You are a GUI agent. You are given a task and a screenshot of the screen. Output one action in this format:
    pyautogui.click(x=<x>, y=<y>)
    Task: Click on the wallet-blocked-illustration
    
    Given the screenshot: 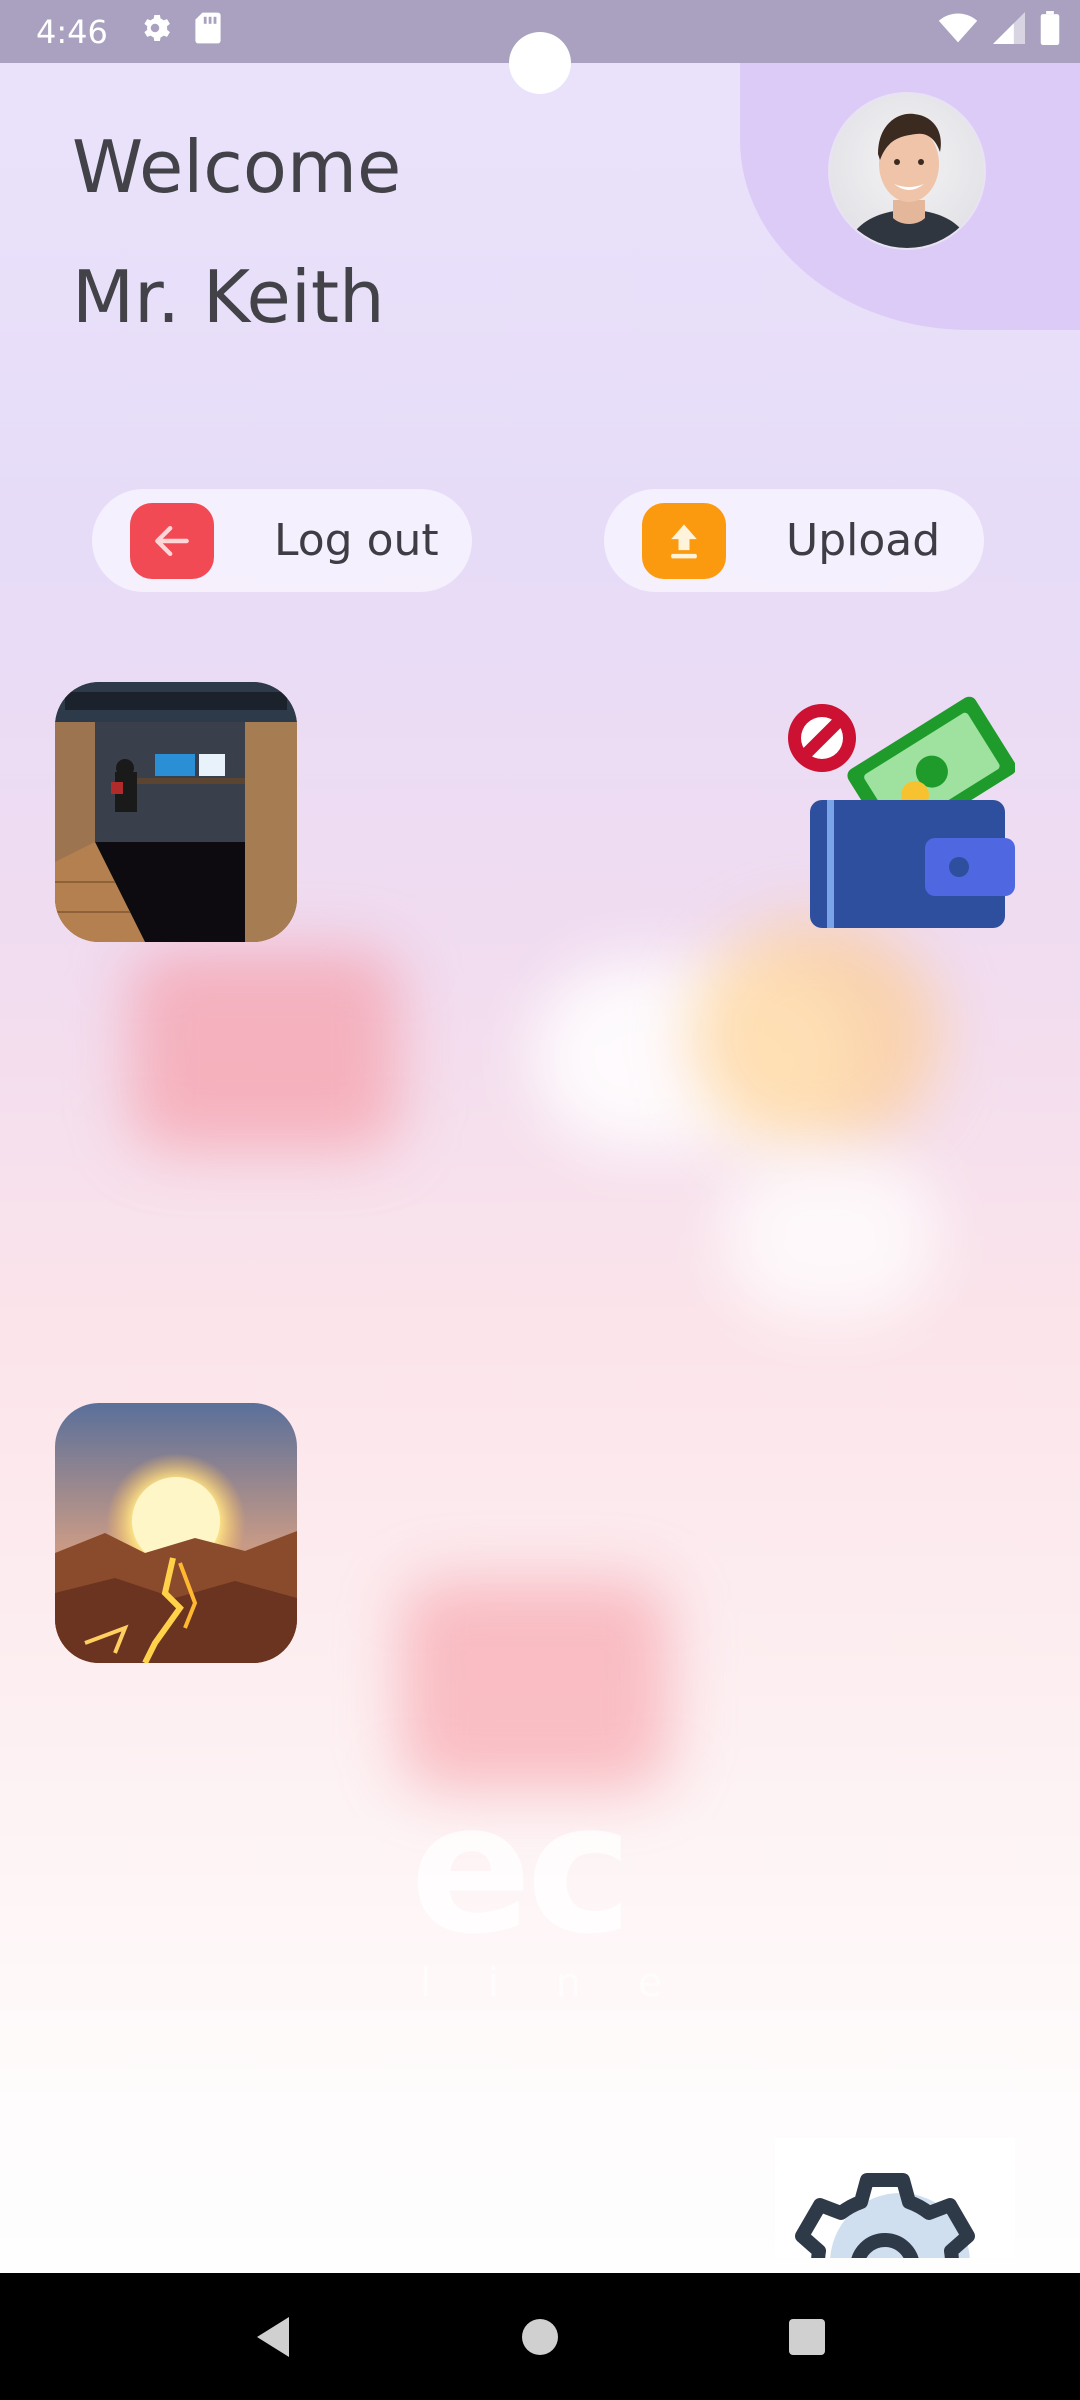 What is the action you would take?
    pyautogui.click(x=896, y=812)
    